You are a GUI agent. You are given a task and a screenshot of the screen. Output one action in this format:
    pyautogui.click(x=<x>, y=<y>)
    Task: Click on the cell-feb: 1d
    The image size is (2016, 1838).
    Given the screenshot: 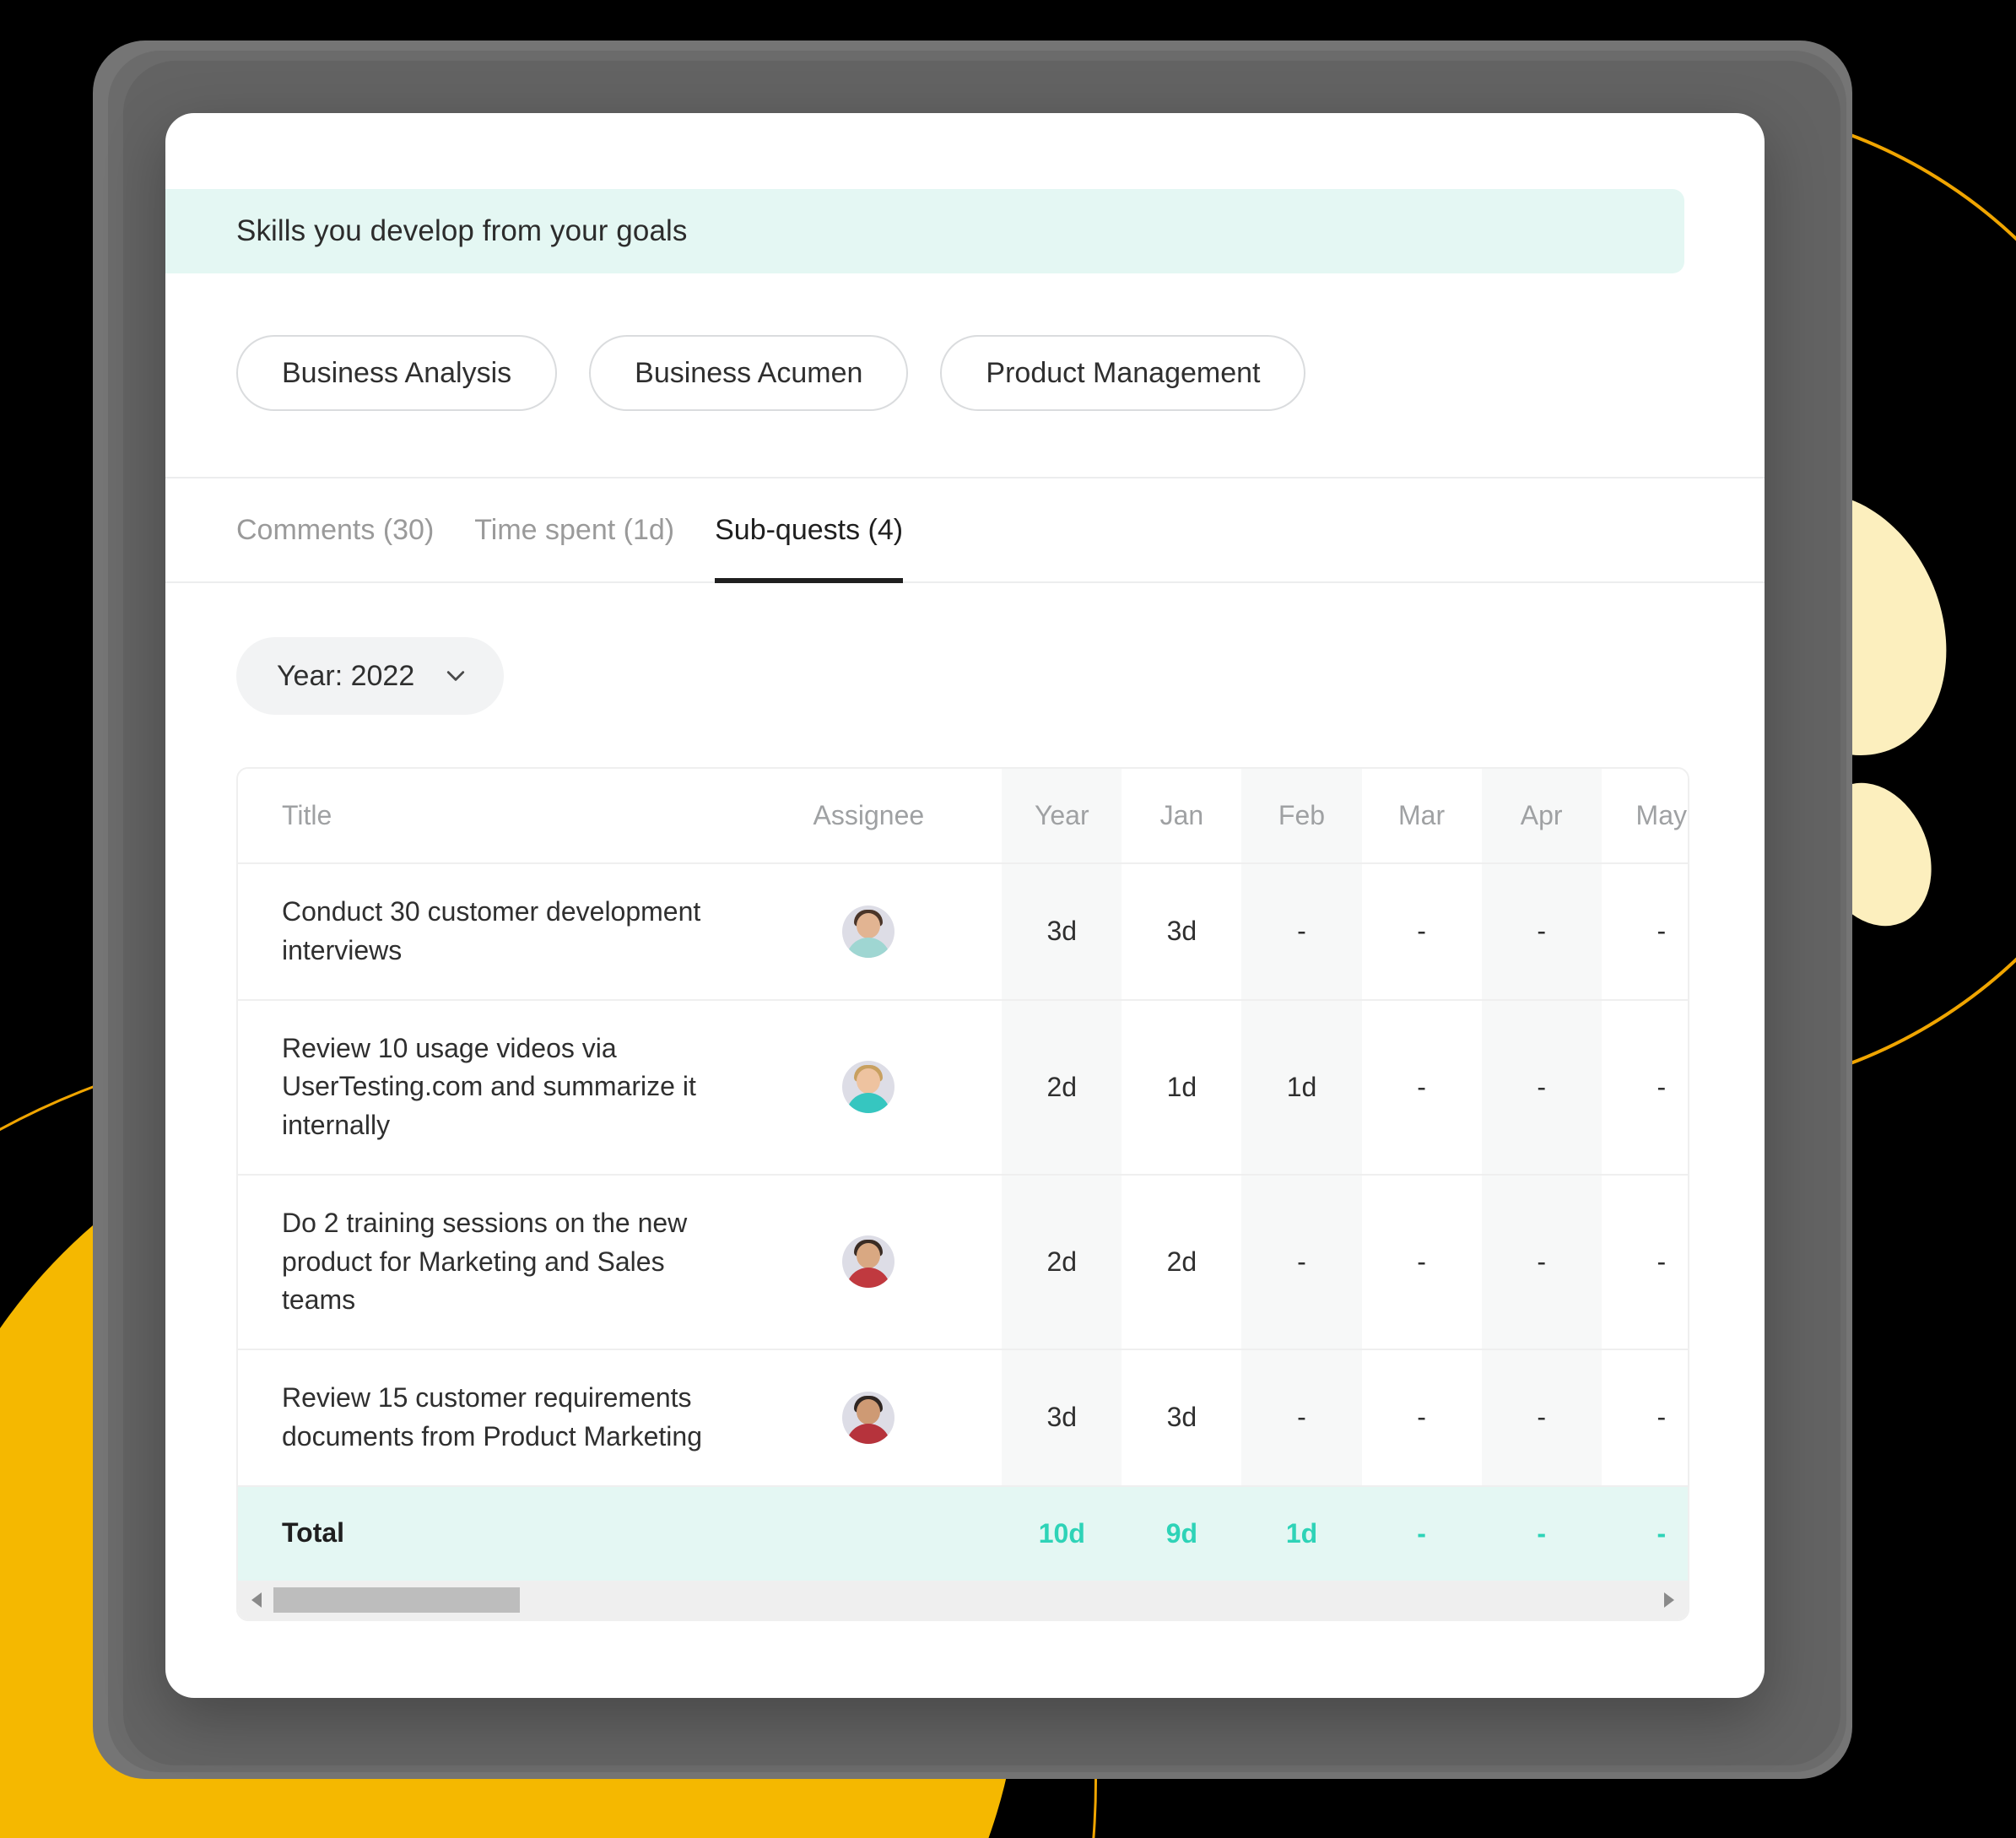 What is the action you would take?
    pyautogui.click(x=1301, y=1086)
    